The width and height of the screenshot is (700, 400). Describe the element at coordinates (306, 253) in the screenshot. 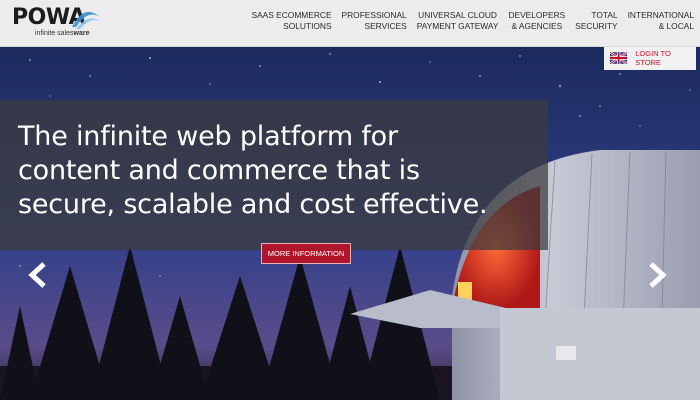

I see `more-information-button: MORE INFORMATION` at that location.